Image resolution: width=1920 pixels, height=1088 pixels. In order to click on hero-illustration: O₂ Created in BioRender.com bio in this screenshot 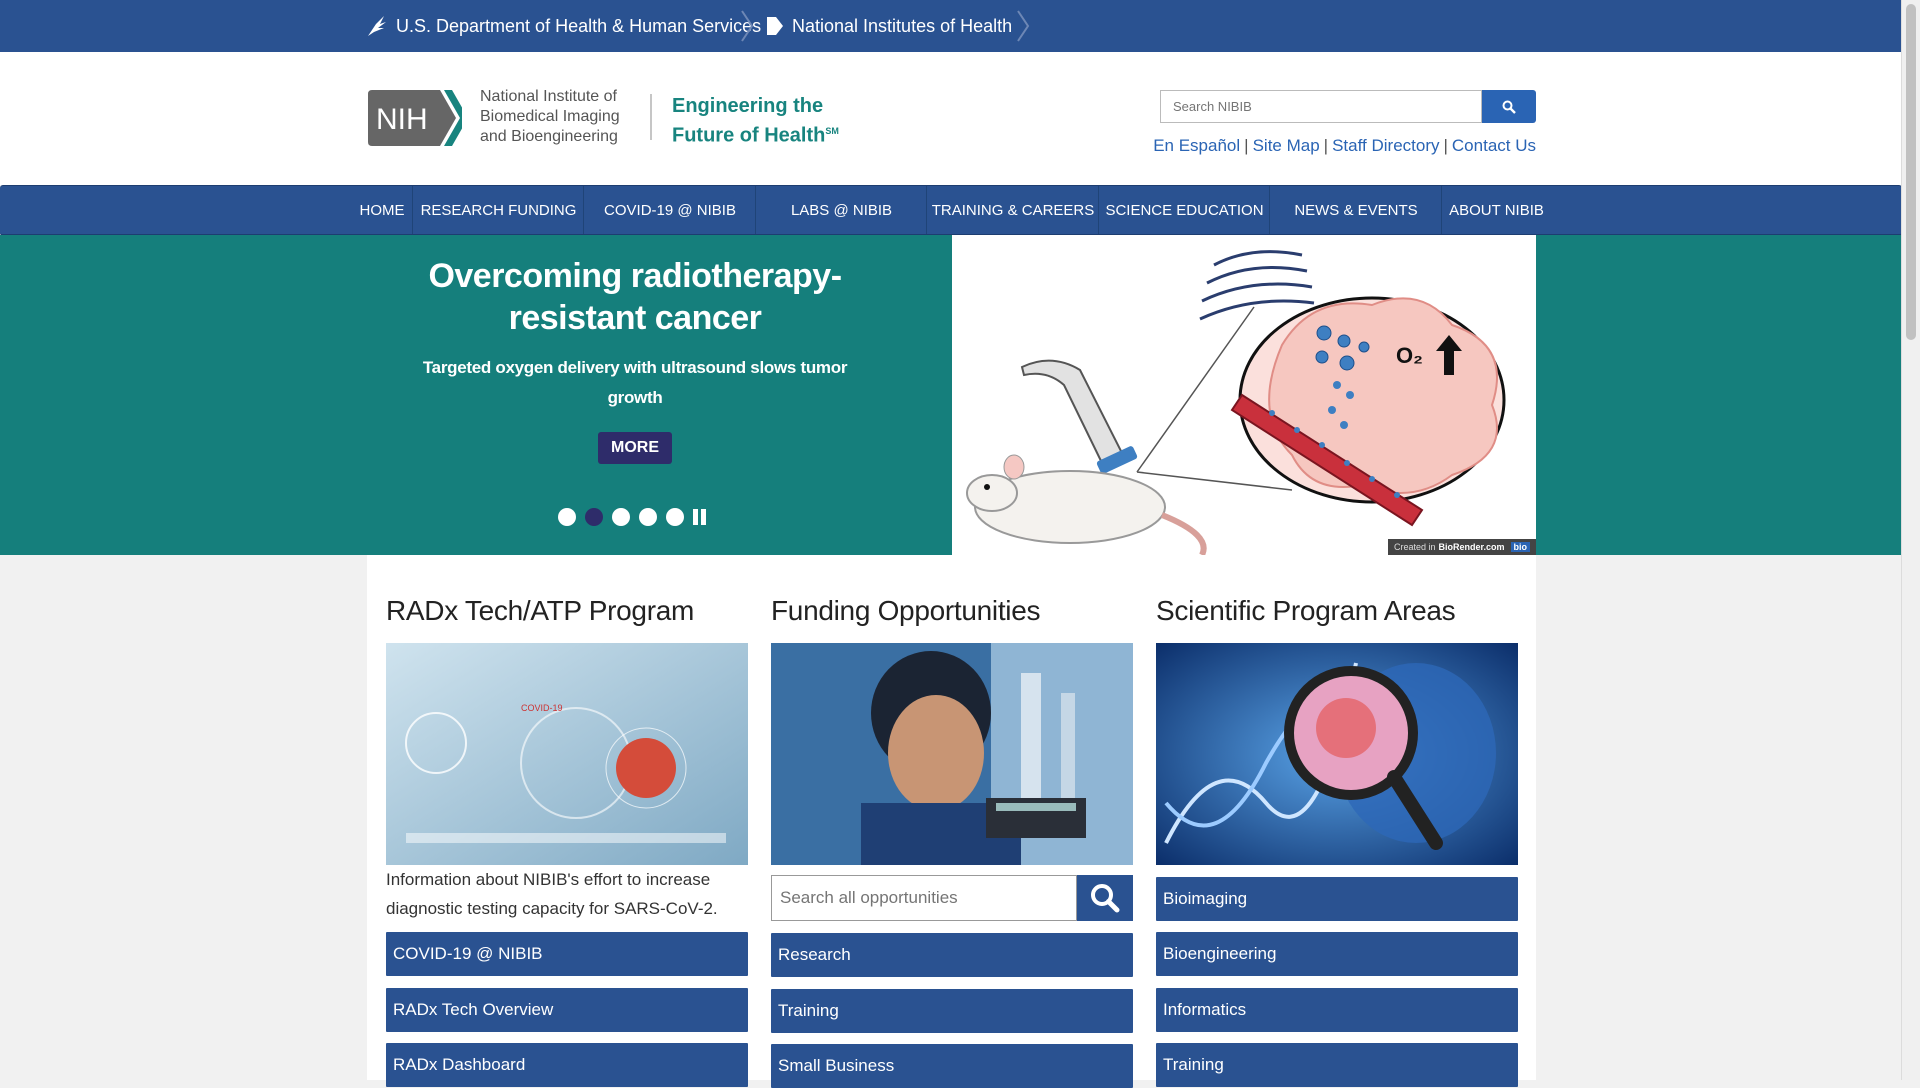, I will do `click(1244, 395)`.